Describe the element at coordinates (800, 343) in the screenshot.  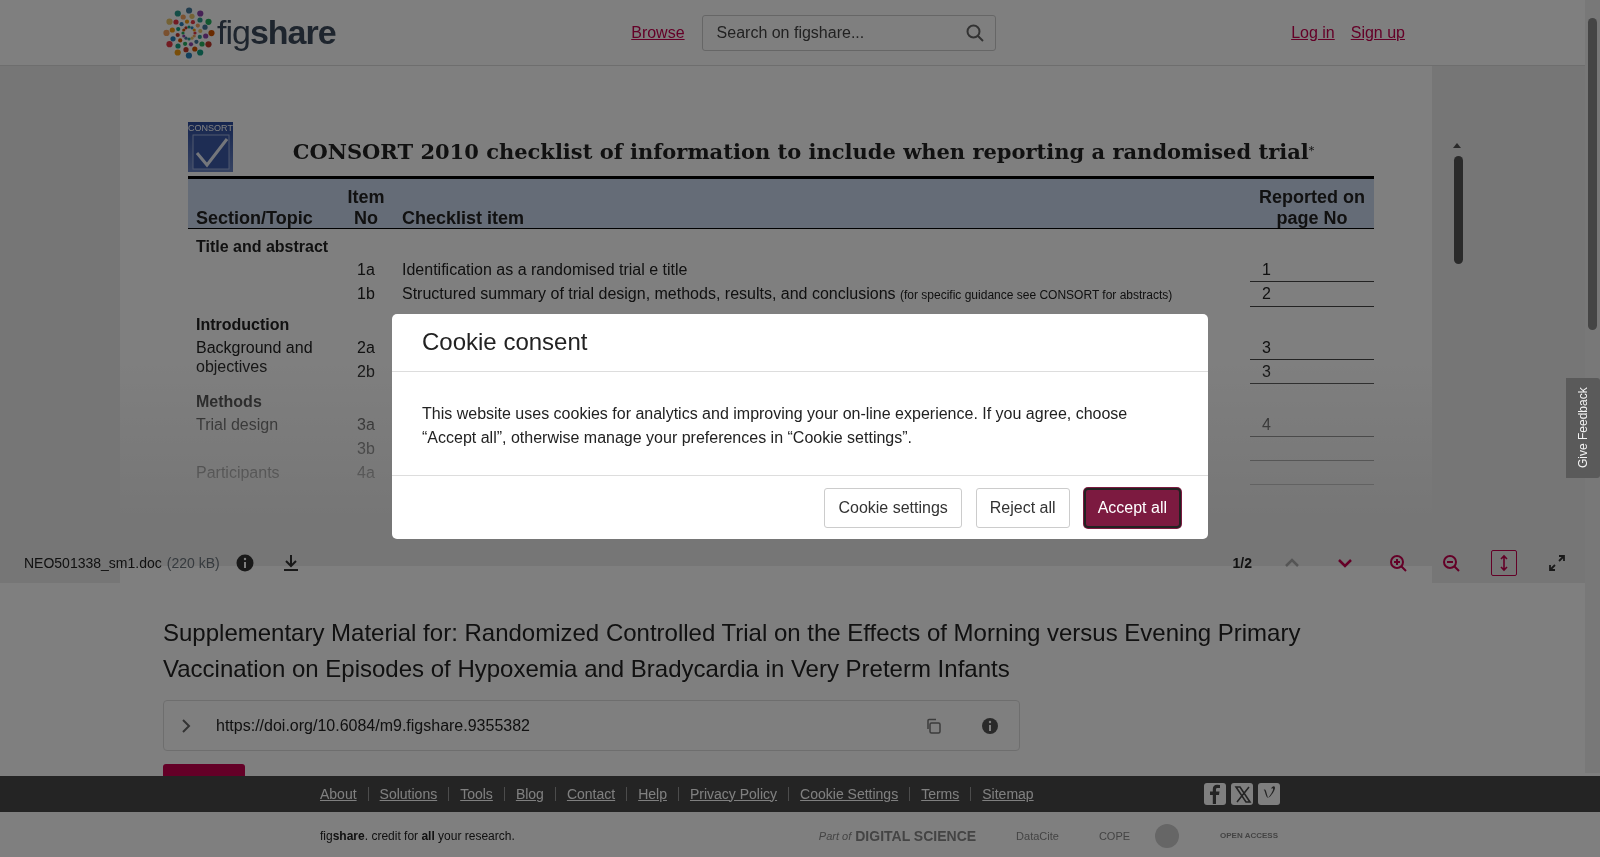
I see `dialog-title: Cookie consent` at that location.